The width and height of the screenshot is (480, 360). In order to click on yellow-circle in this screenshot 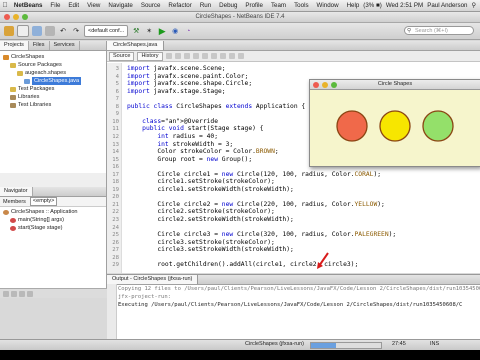, I will do `click(395, 126)`.